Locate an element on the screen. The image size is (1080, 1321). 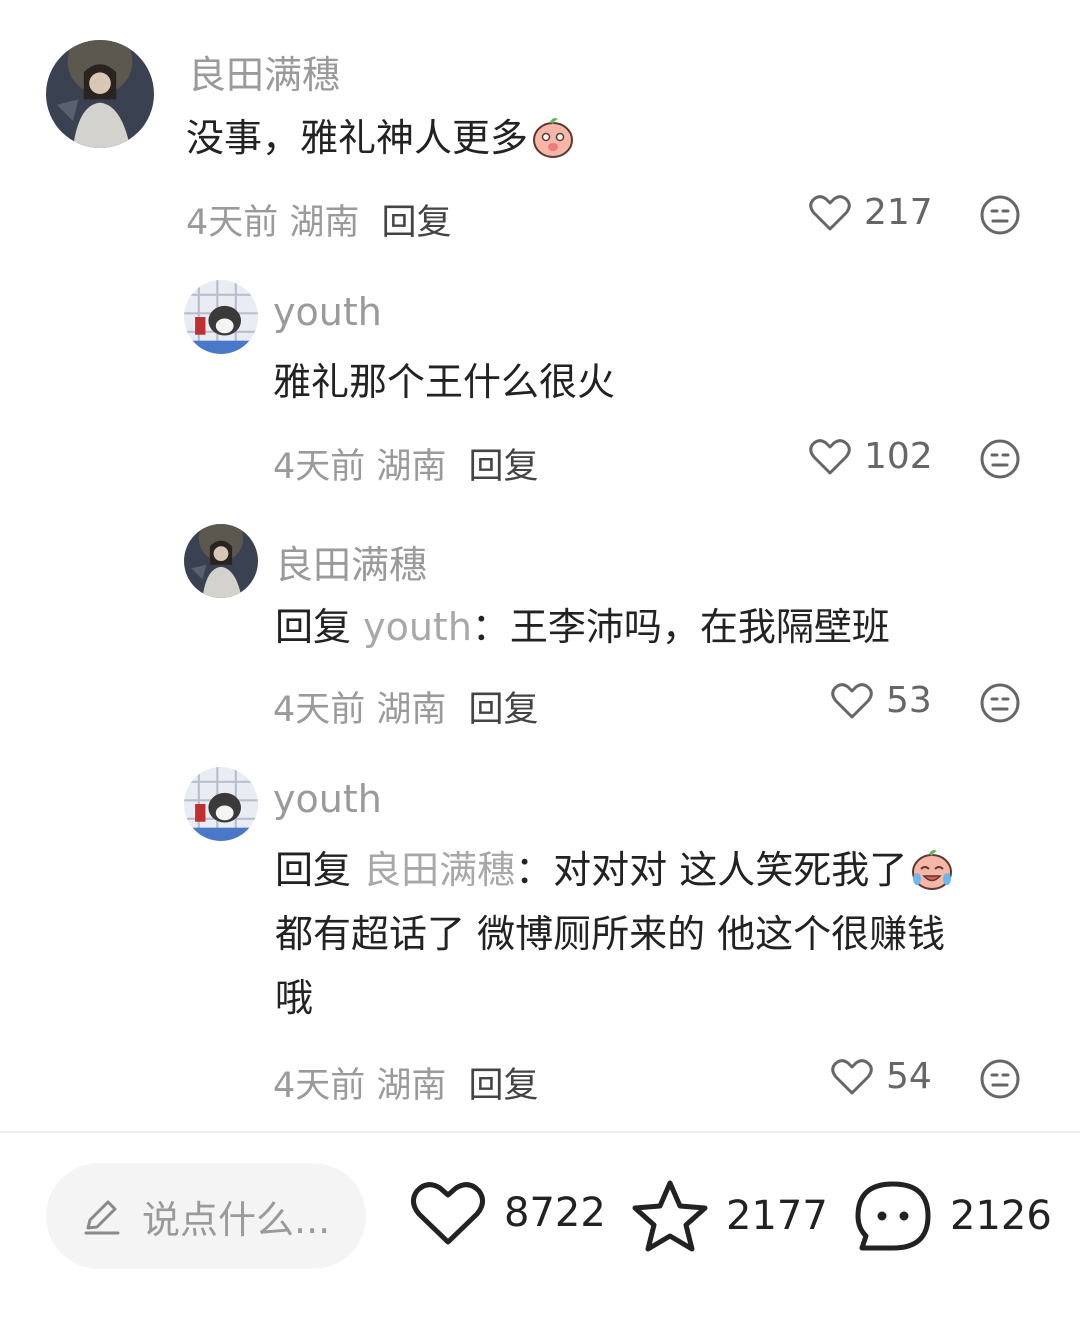
like-button: 54 is located at coordinates (881, 1076).